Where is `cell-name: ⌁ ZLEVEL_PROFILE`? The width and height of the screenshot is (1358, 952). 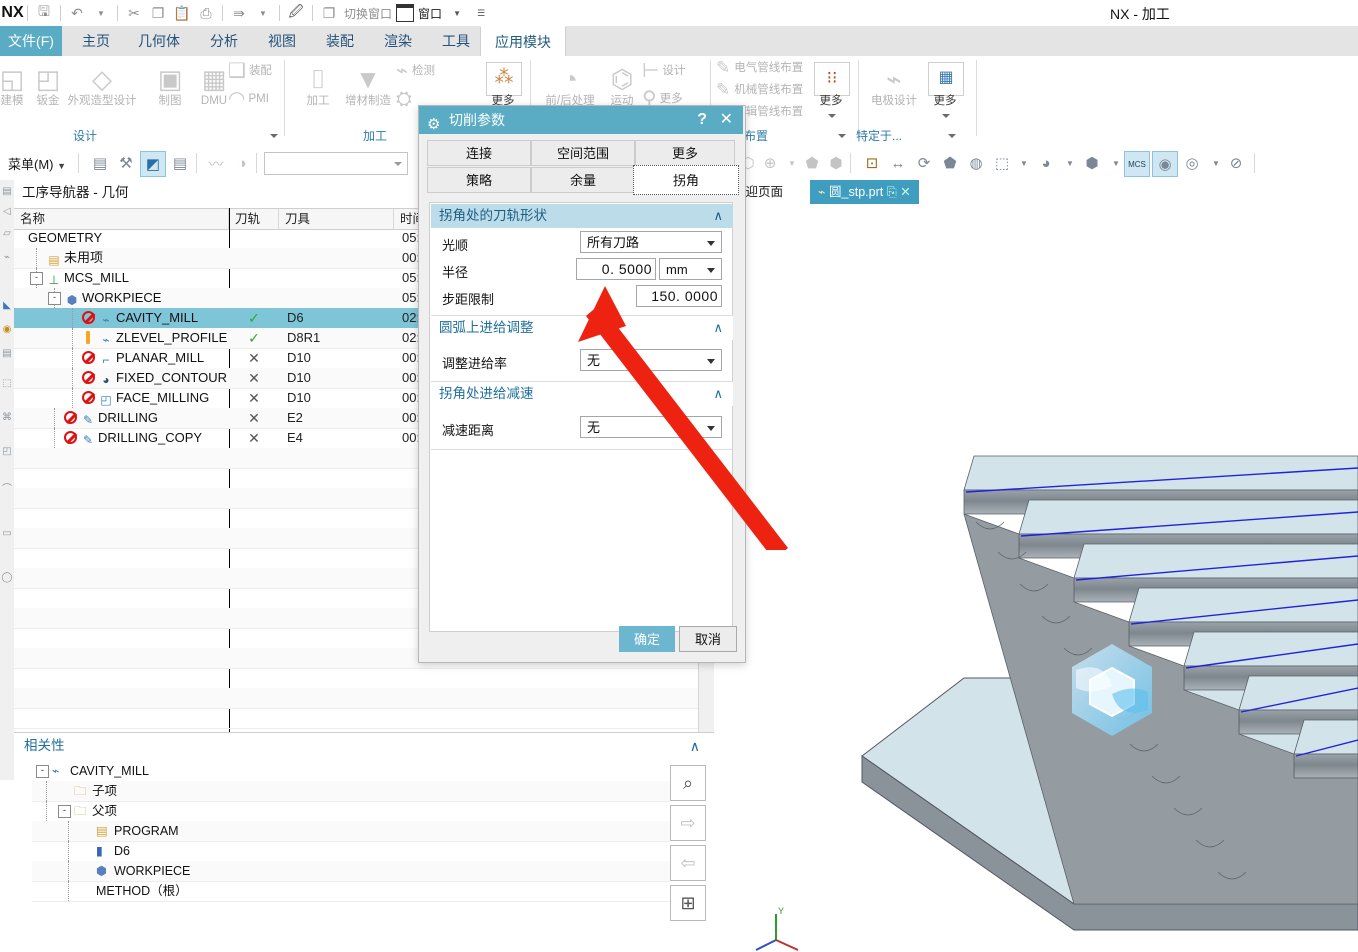
cell-name: ⌁ ZLEVEL_PROFILE is located at coordinates (121, 338).